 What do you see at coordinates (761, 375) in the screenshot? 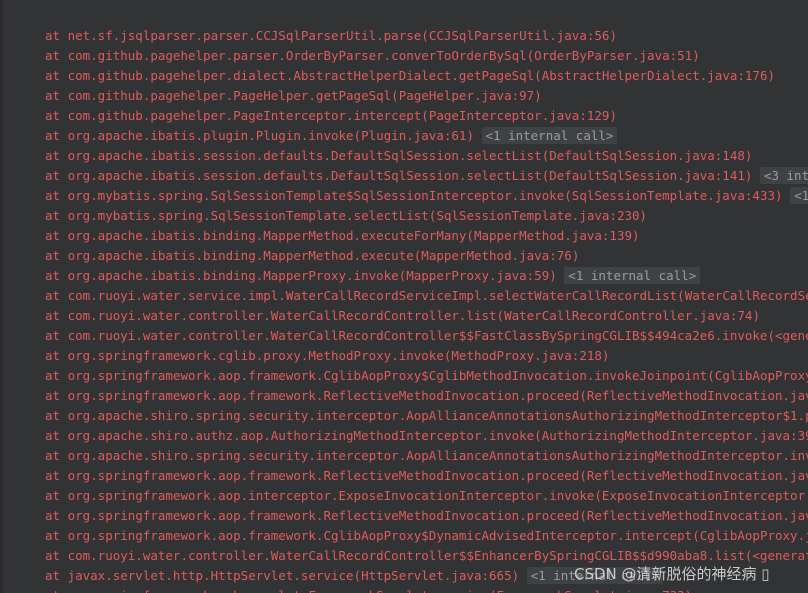
I see `frame-source-link: CglibAopProxy.java:749` at bounding box center [761, 375].